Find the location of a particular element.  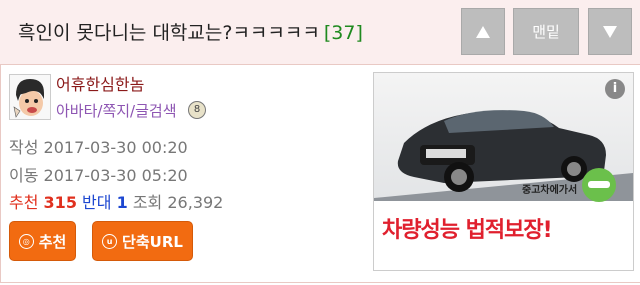

oppose-count: 1 is located at coordinates (122, 202).